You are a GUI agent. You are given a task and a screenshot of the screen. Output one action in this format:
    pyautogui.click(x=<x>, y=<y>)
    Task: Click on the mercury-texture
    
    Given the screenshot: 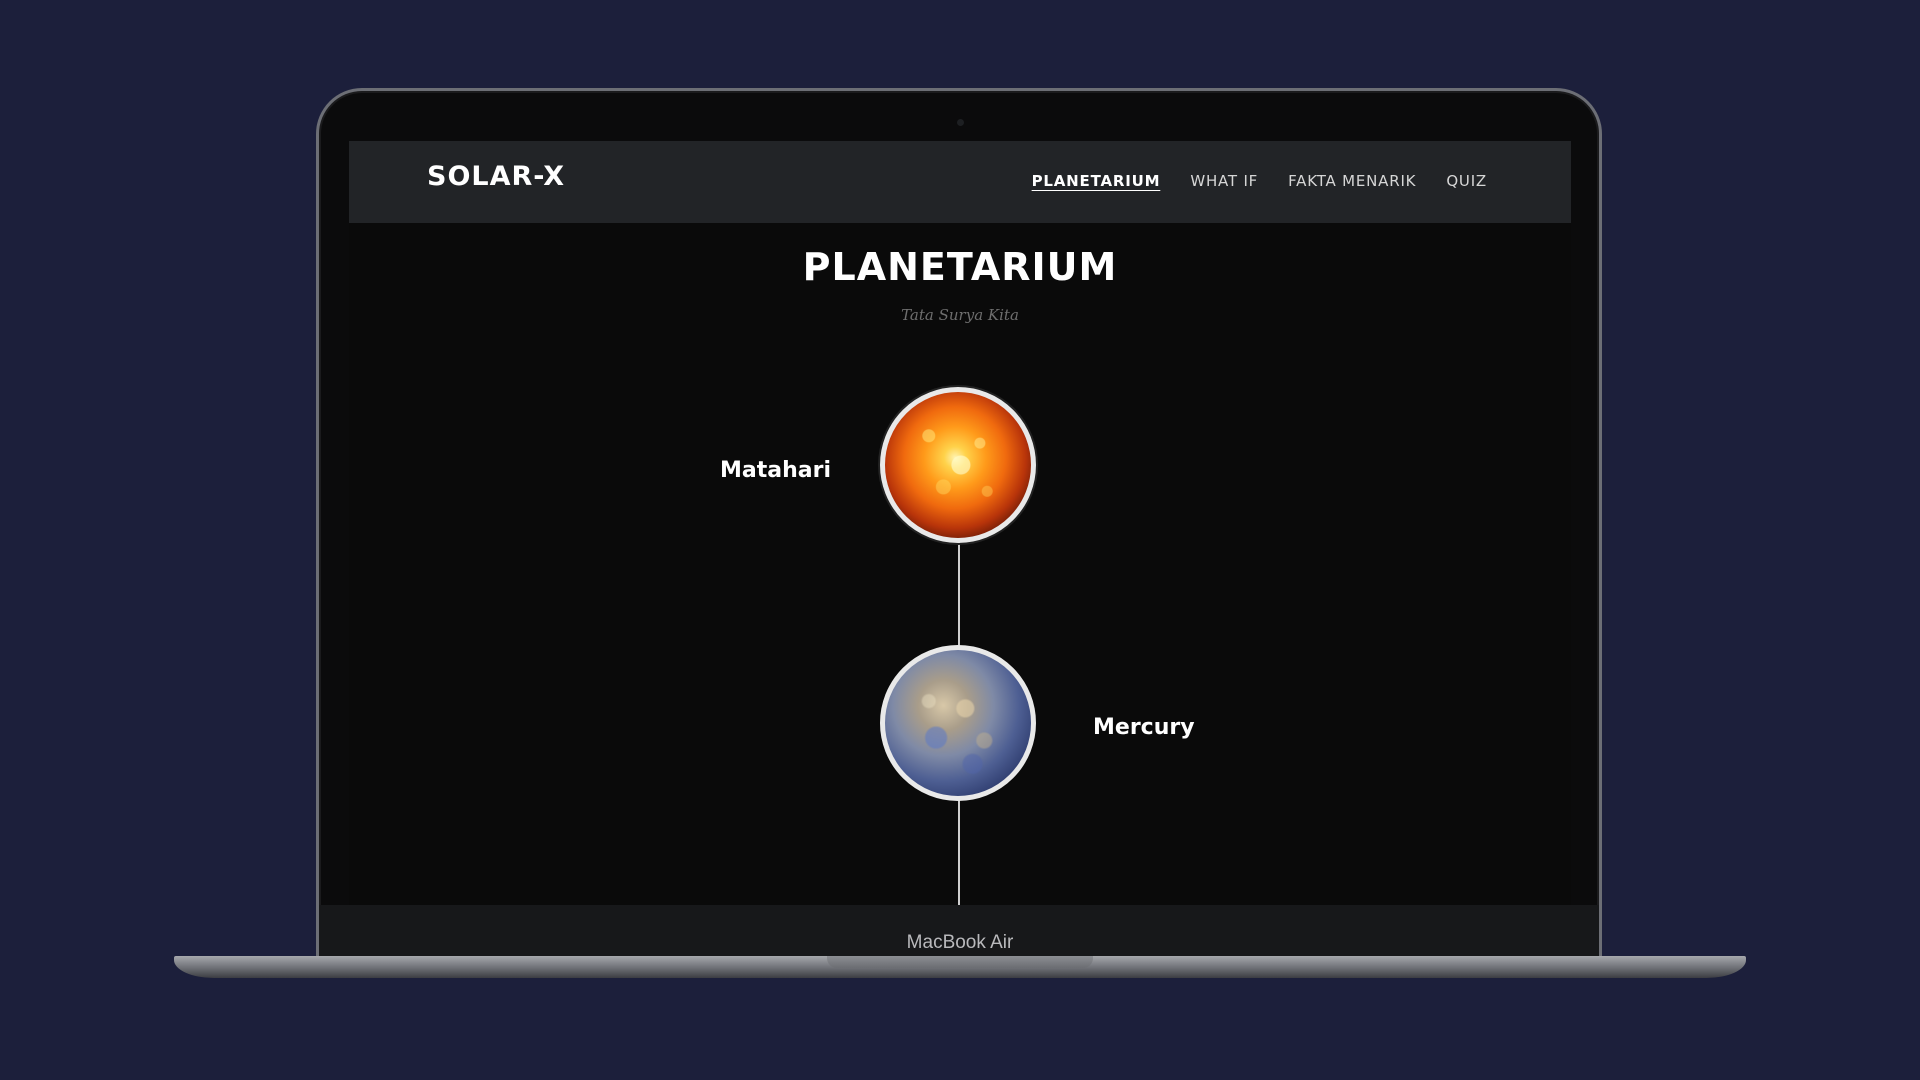 What is the action you would take?
    pyautogui.click(x=958, y=723)
    